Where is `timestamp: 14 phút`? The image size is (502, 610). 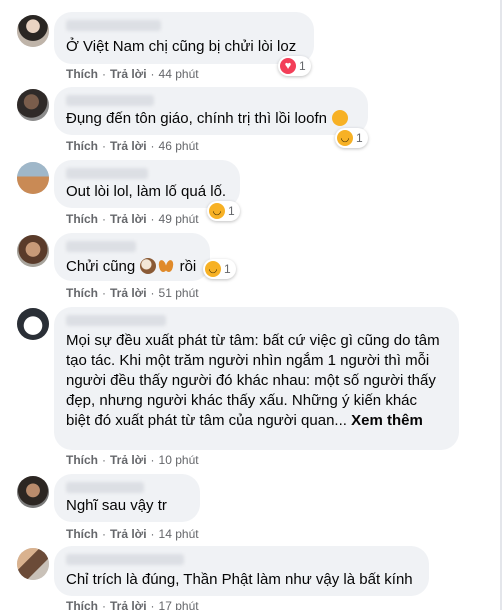
timestamp: 14 phút is located at coordinates (179, 534).